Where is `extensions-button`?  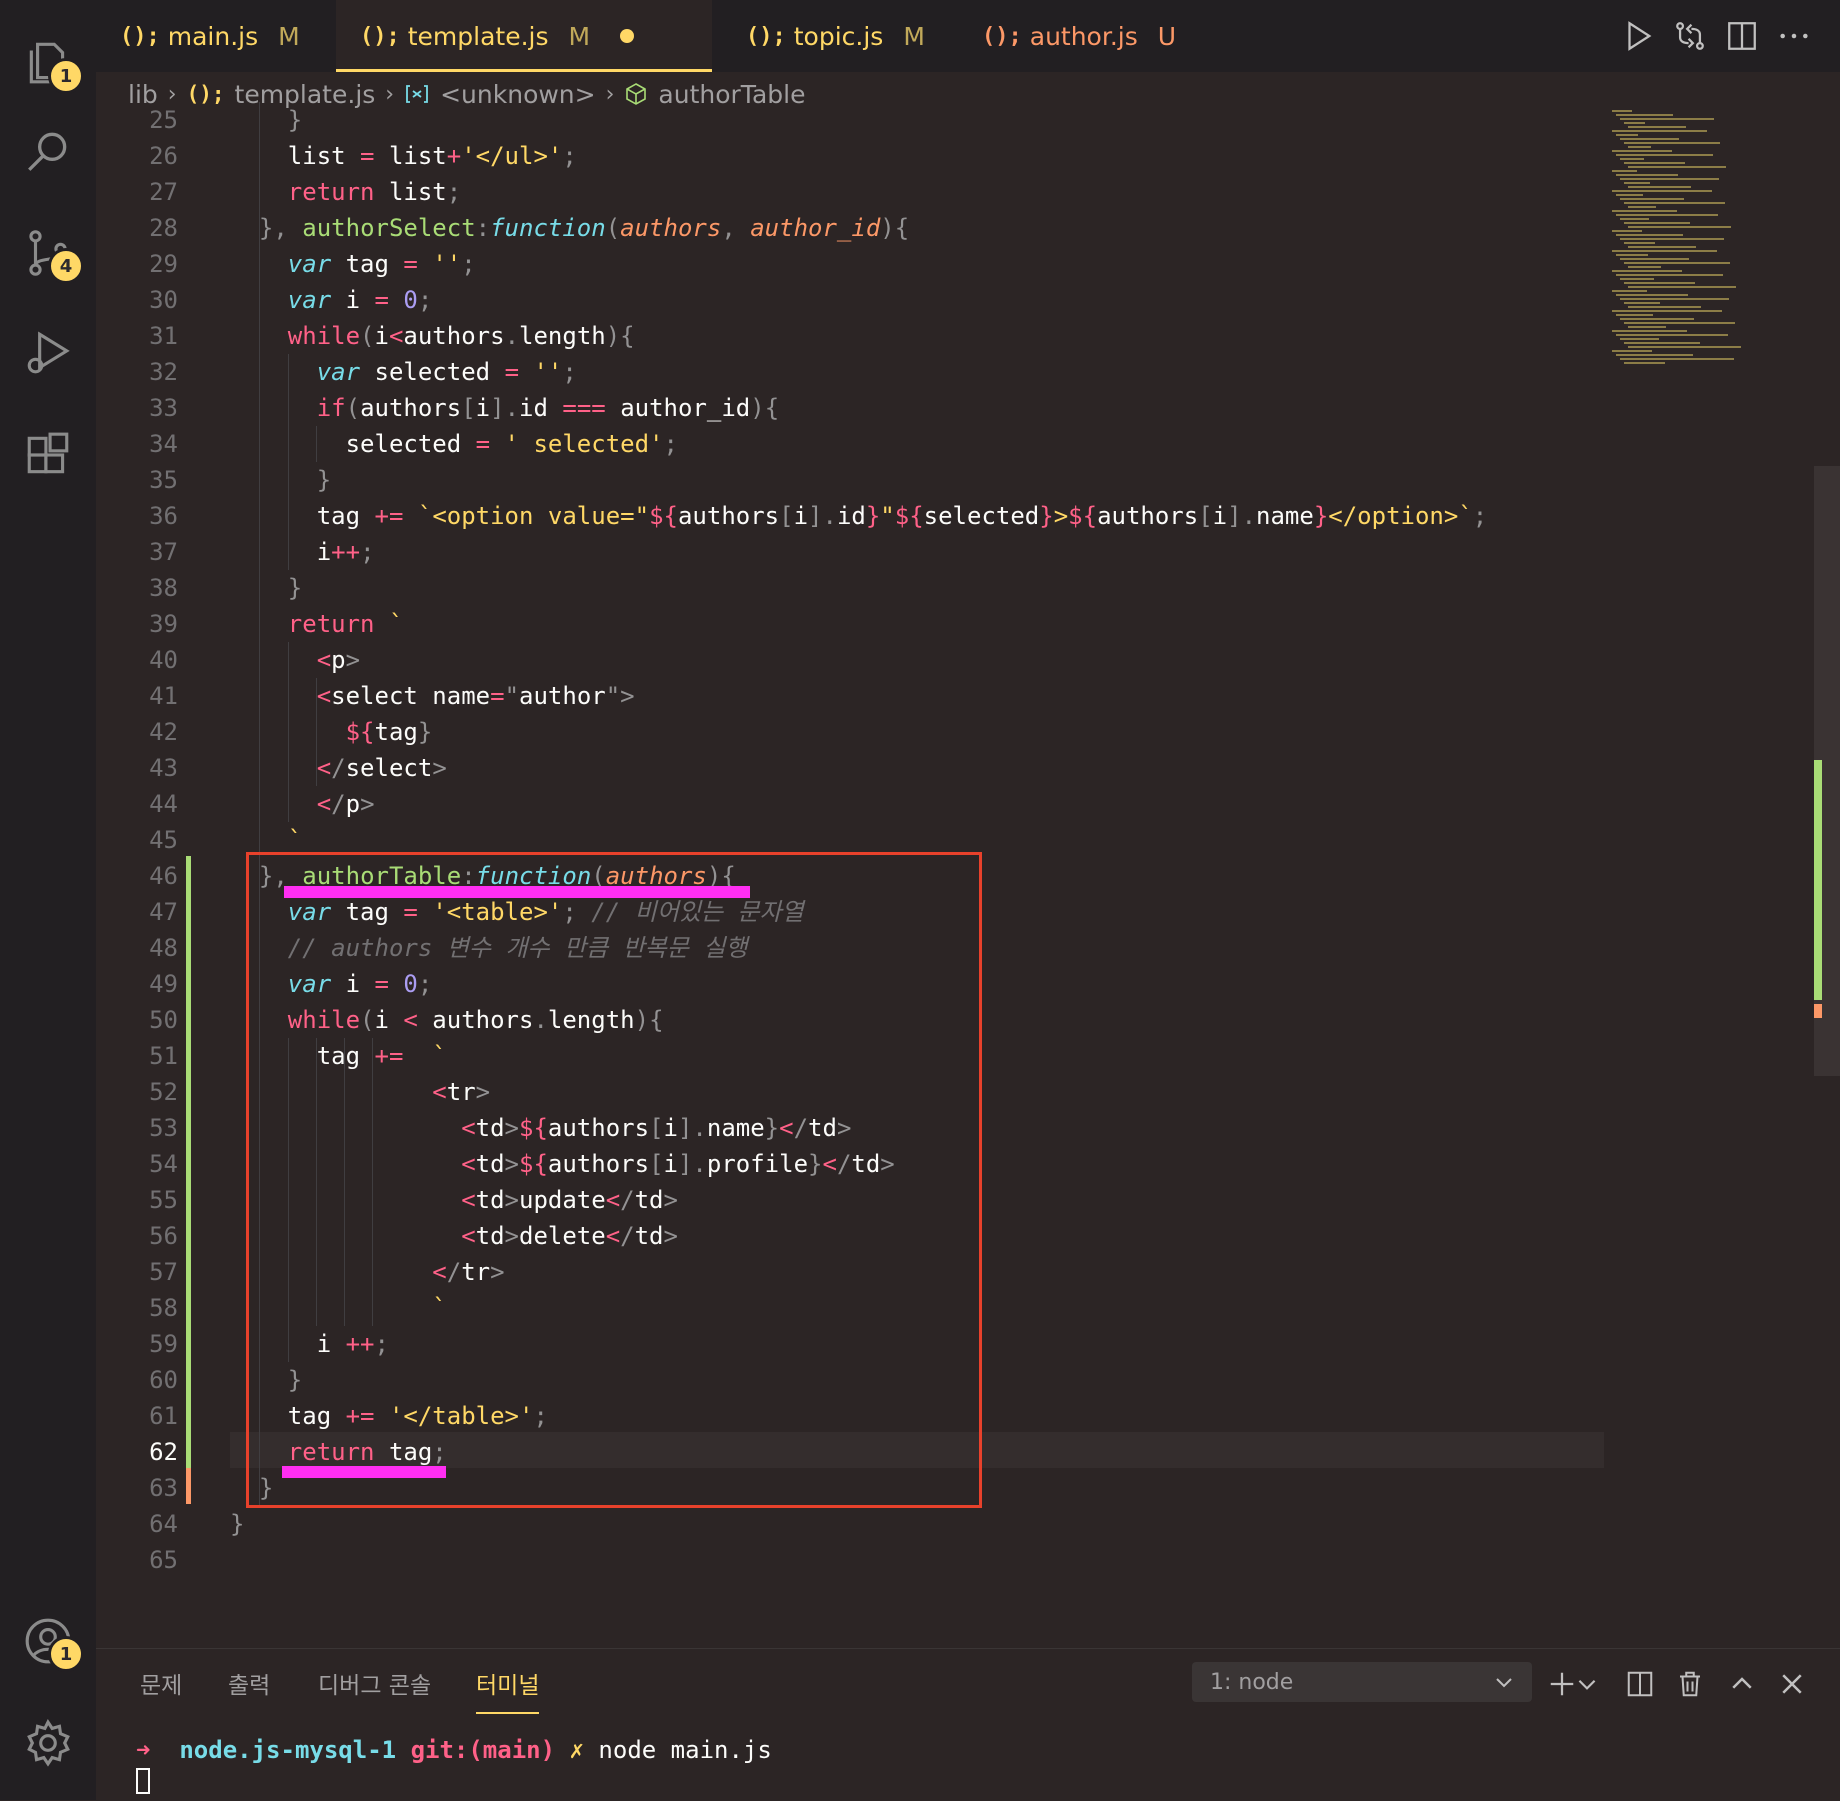 extensions-button is located at coordinates (48, 455).